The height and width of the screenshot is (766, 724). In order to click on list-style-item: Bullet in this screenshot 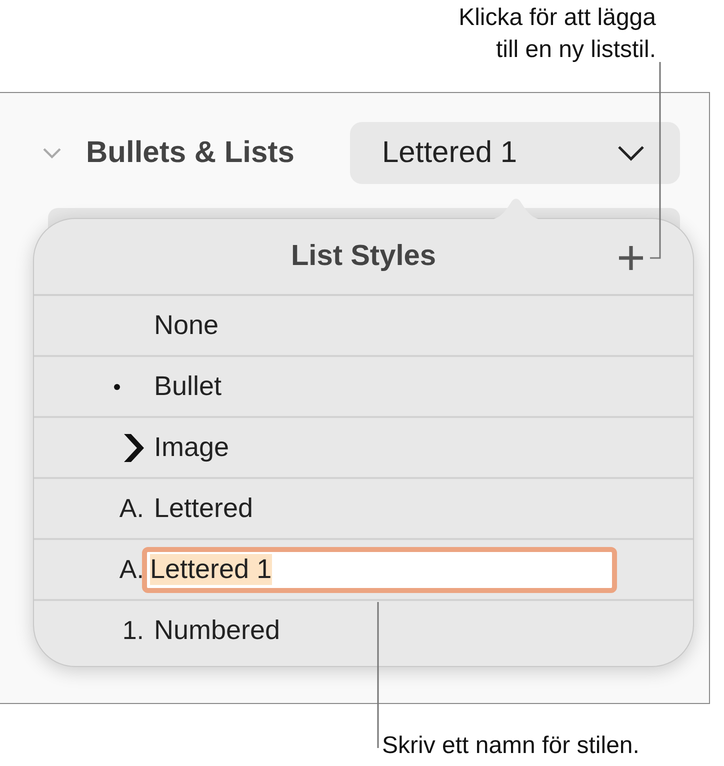, I will do `click(188, 386)`.